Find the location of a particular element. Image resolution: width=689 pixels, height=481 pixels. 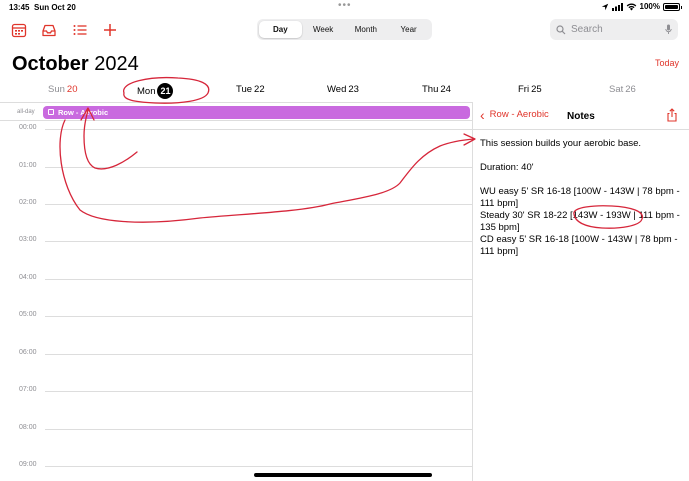

chevron-left-icon: ‹ is located at coordinates (482, 114).